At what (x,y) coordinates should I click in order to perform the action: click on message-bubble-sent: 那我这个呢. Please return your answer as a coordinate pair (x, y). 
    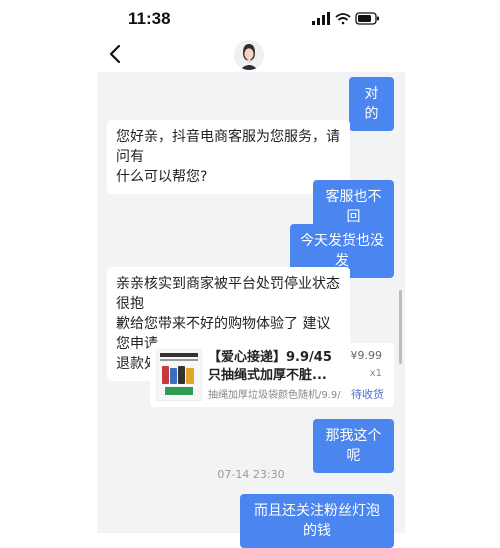
    Looking at the image, I should click on (353, 446).